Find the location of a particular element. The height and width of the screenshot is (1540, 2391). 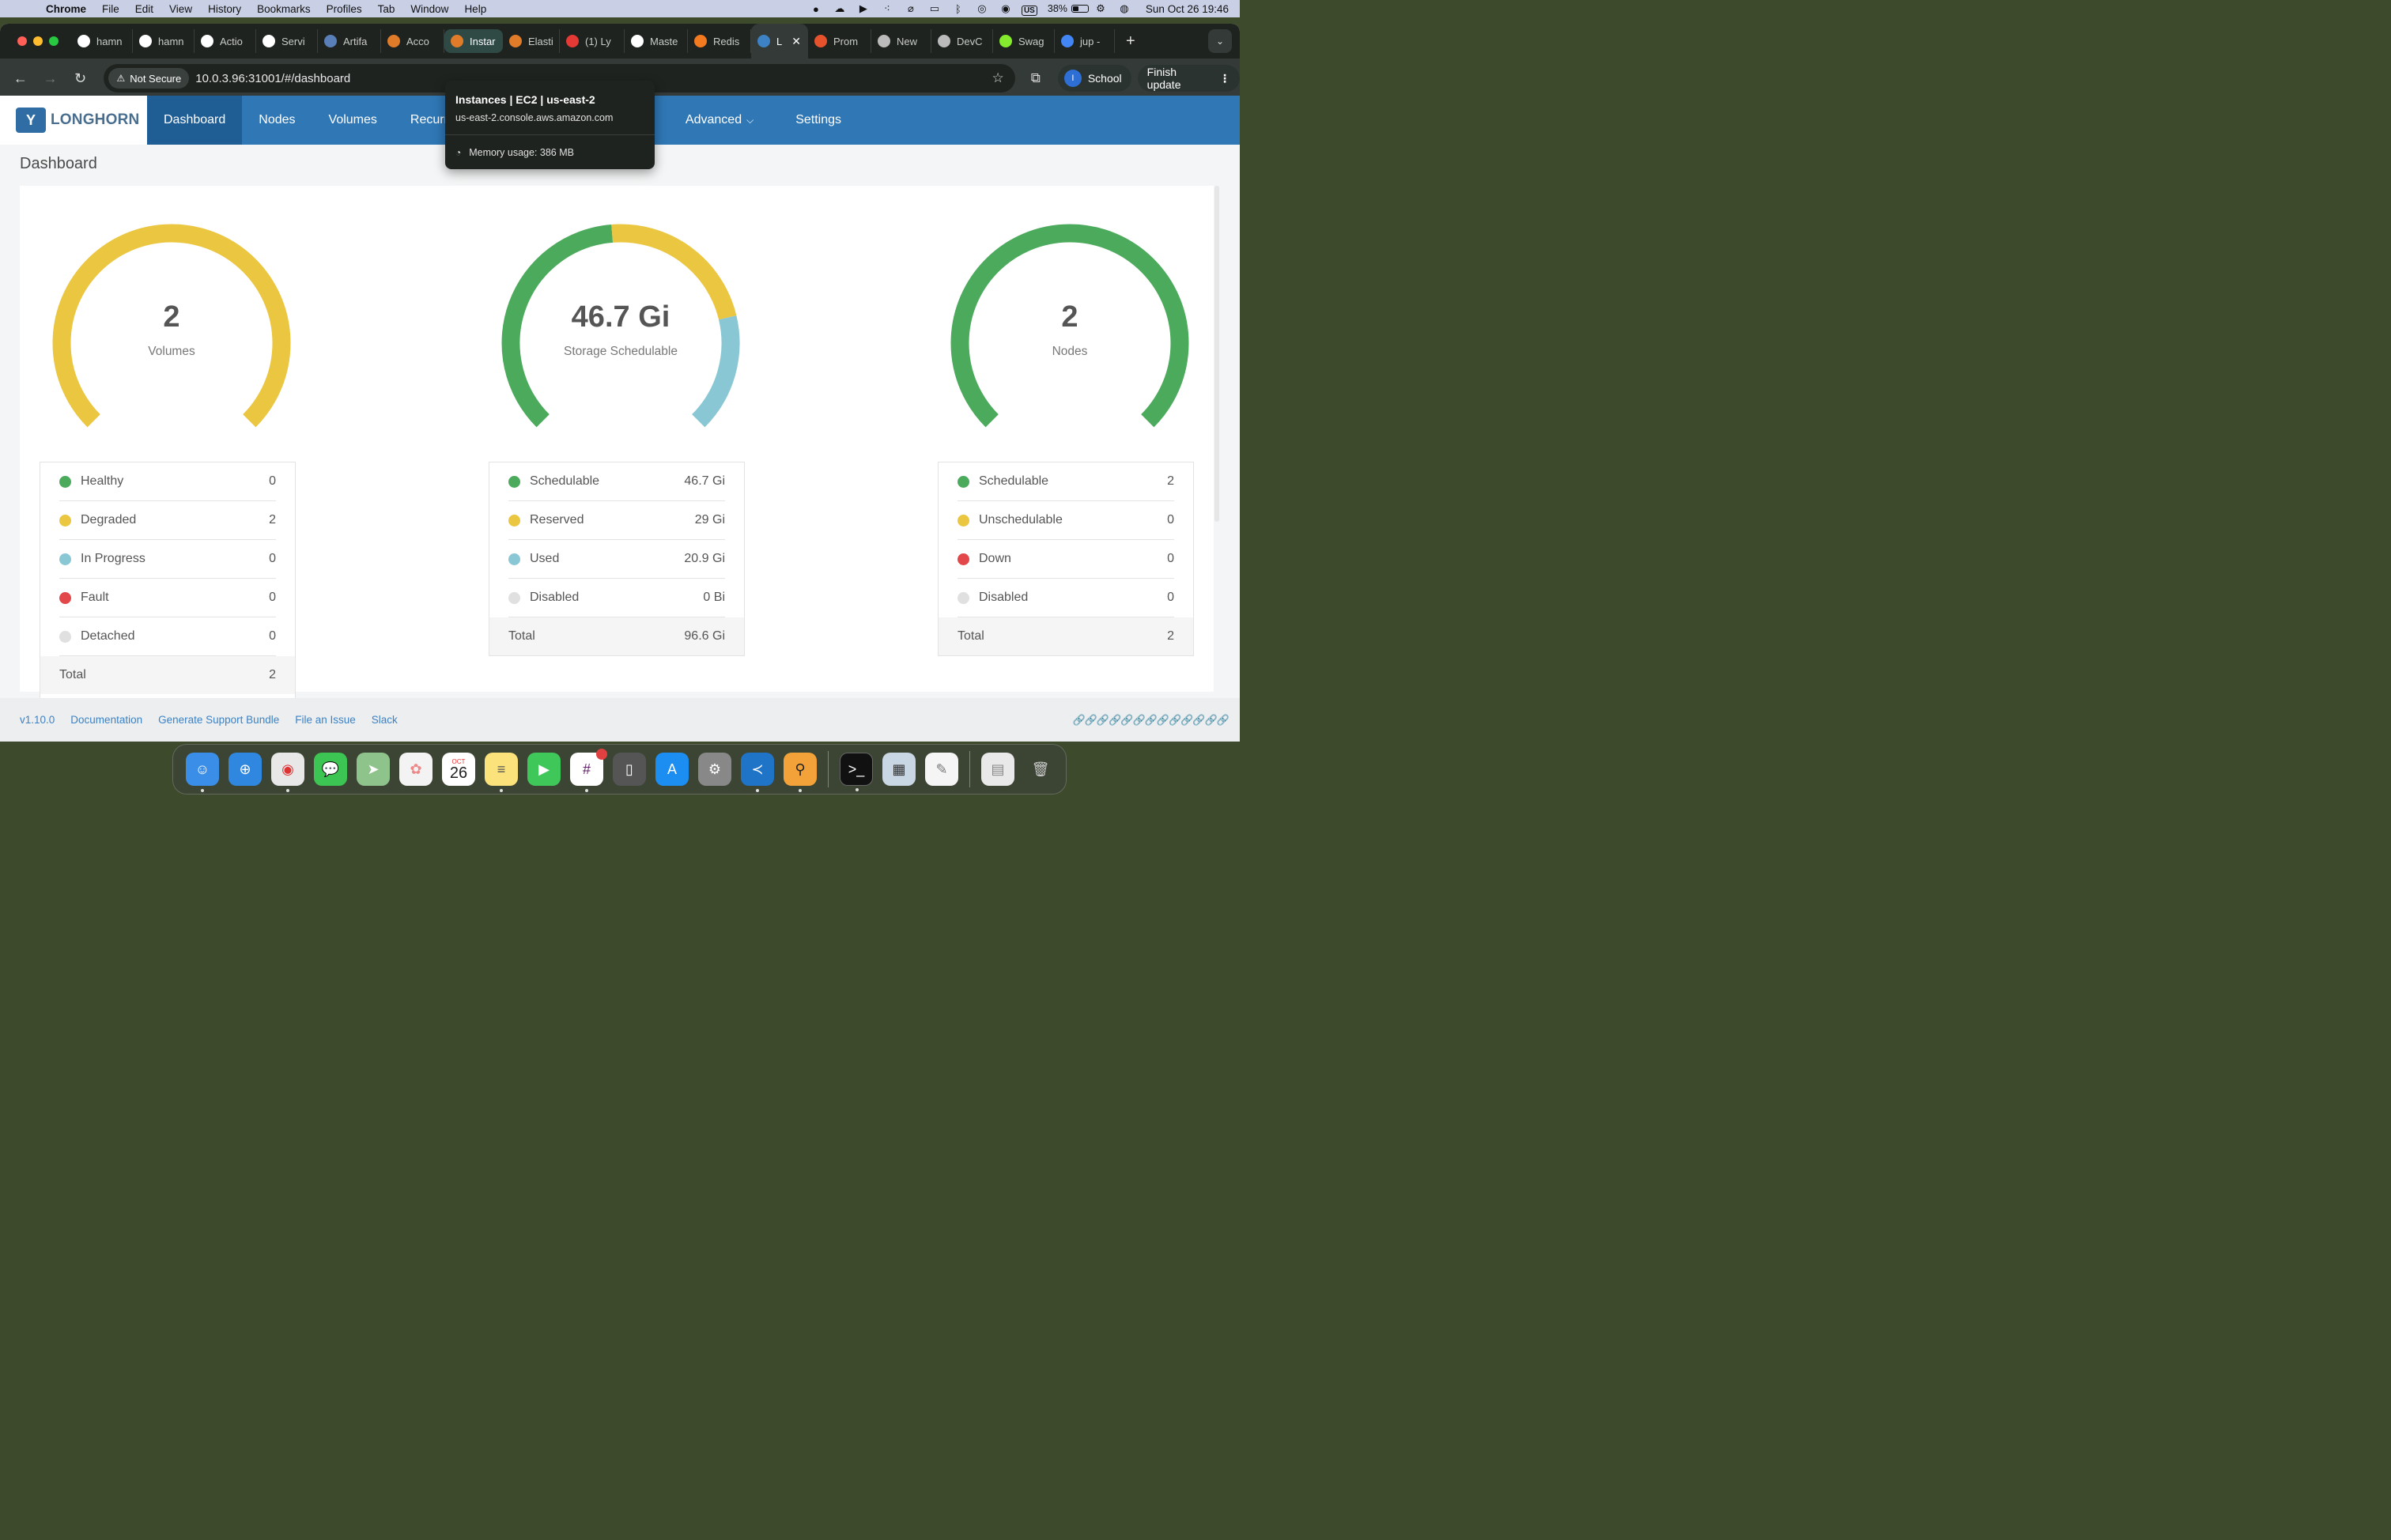

menu-edit: Edit is located at coordinates (144, 9).